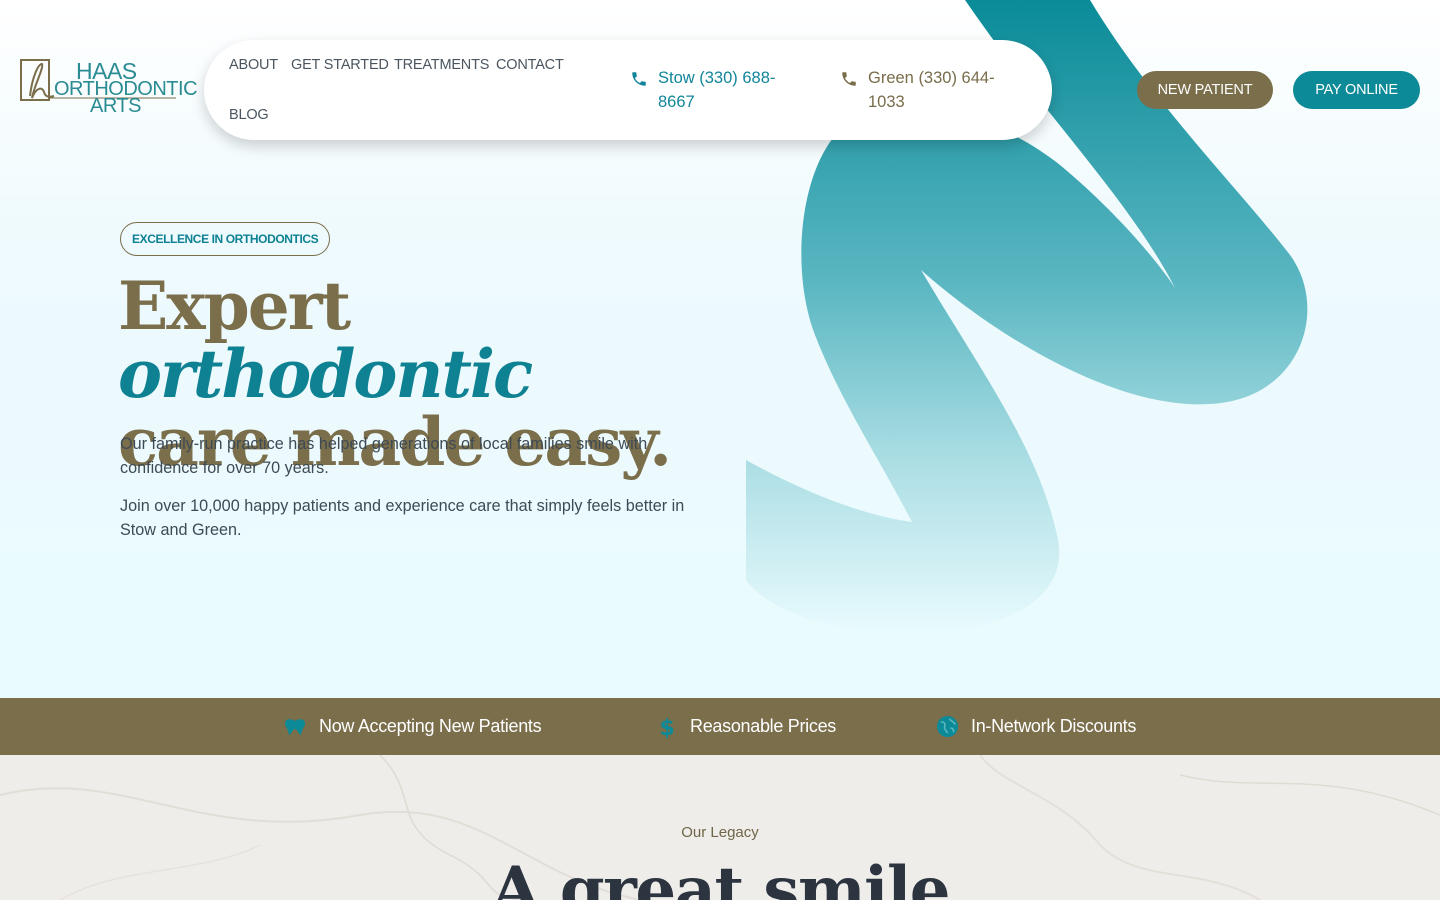  I want to click on new-patient-button: NEW PATIENT, so click(1205, 90).